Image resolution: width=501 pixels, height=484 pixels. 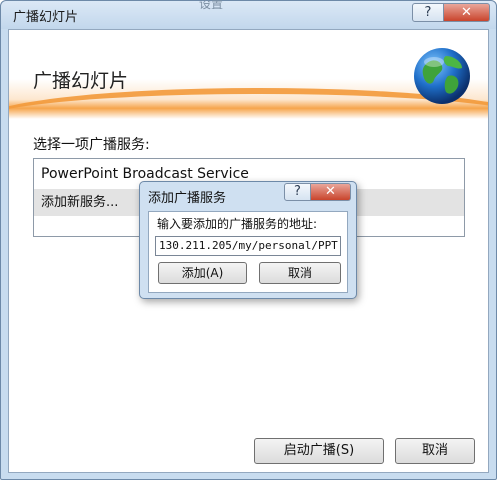 What do you see at coordinates (248, 14) in the screenshot?
I see `title-bar: 设置 广播幻灯片 ? ✕` at bounding box center [248, 14].